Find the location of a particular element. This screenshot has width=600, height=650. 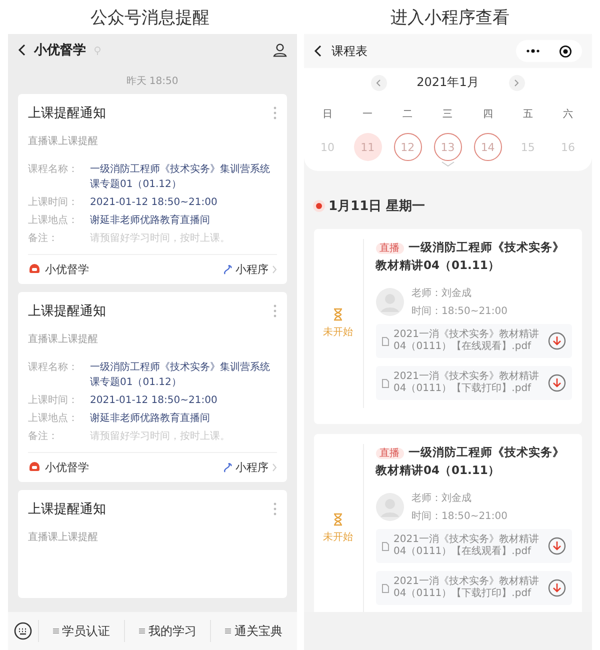

weekday-label: 二 is located at coordinates (407, 114).